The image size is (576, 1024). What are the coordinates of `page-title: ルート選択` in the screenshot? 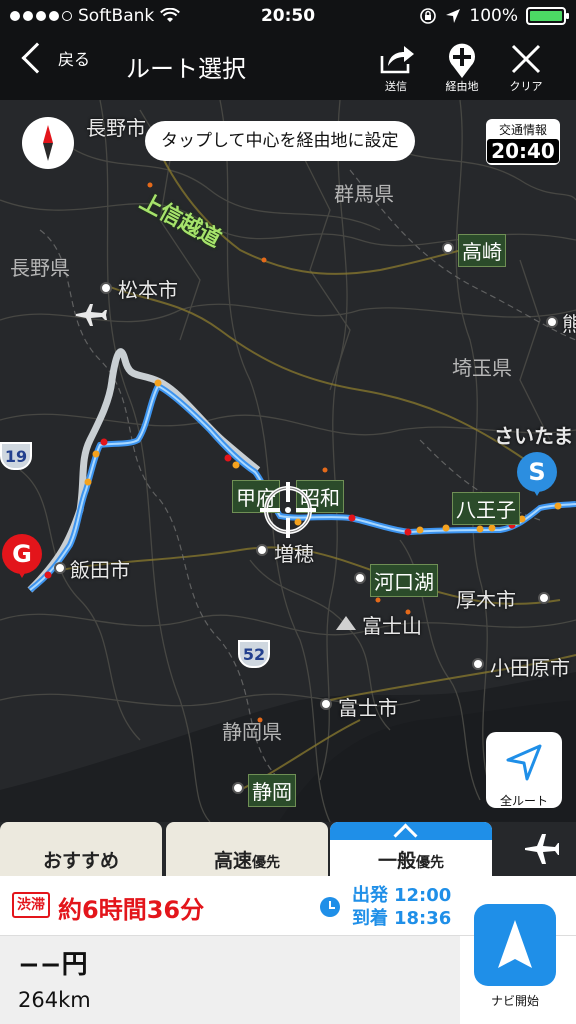 It's located at (186, 69).